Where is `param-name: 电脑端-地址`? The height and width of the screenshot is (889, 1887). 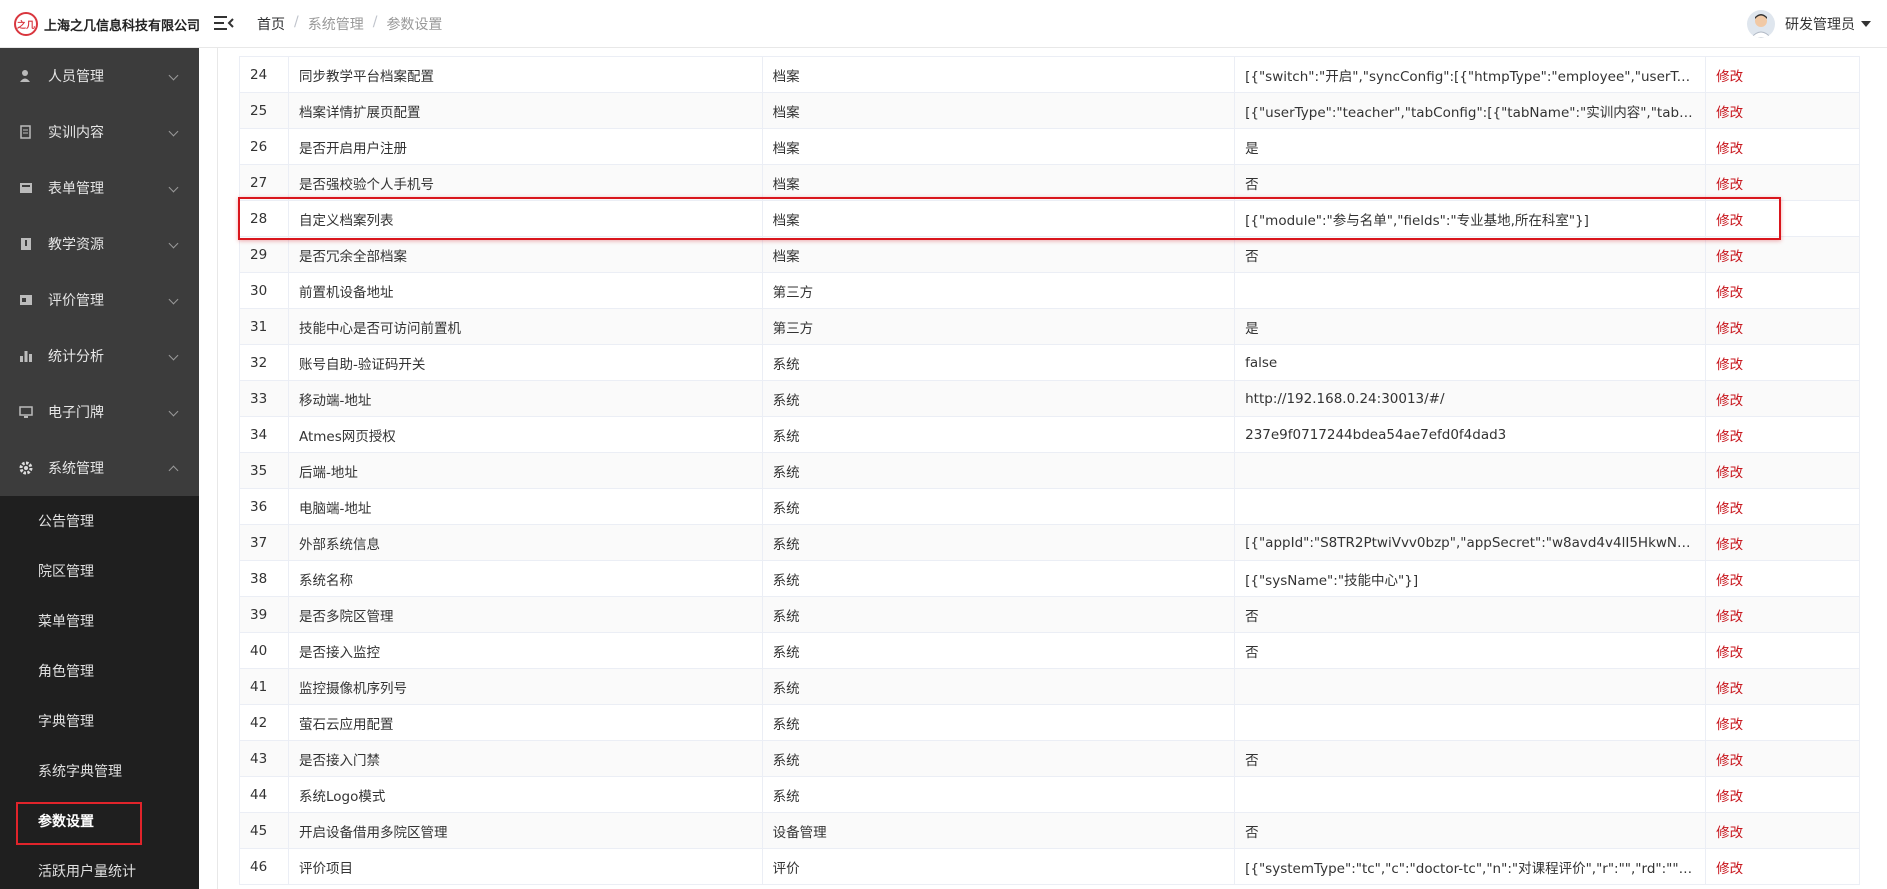
param-name: 电脑端-地址 is located at coordinates (525, 506).